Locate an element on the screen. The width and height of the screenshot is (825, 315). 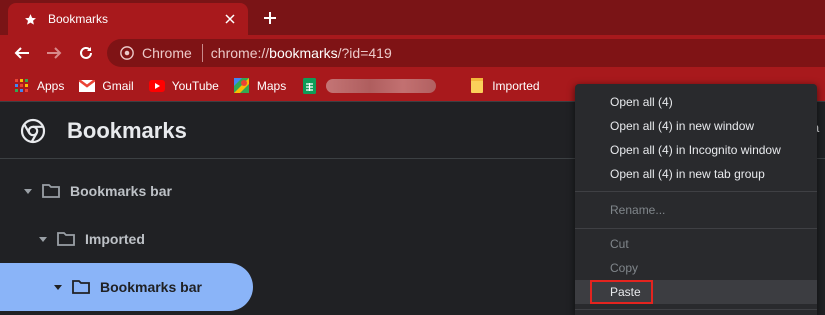
page-title: Bookmarks is located at coordinates (127, 130).